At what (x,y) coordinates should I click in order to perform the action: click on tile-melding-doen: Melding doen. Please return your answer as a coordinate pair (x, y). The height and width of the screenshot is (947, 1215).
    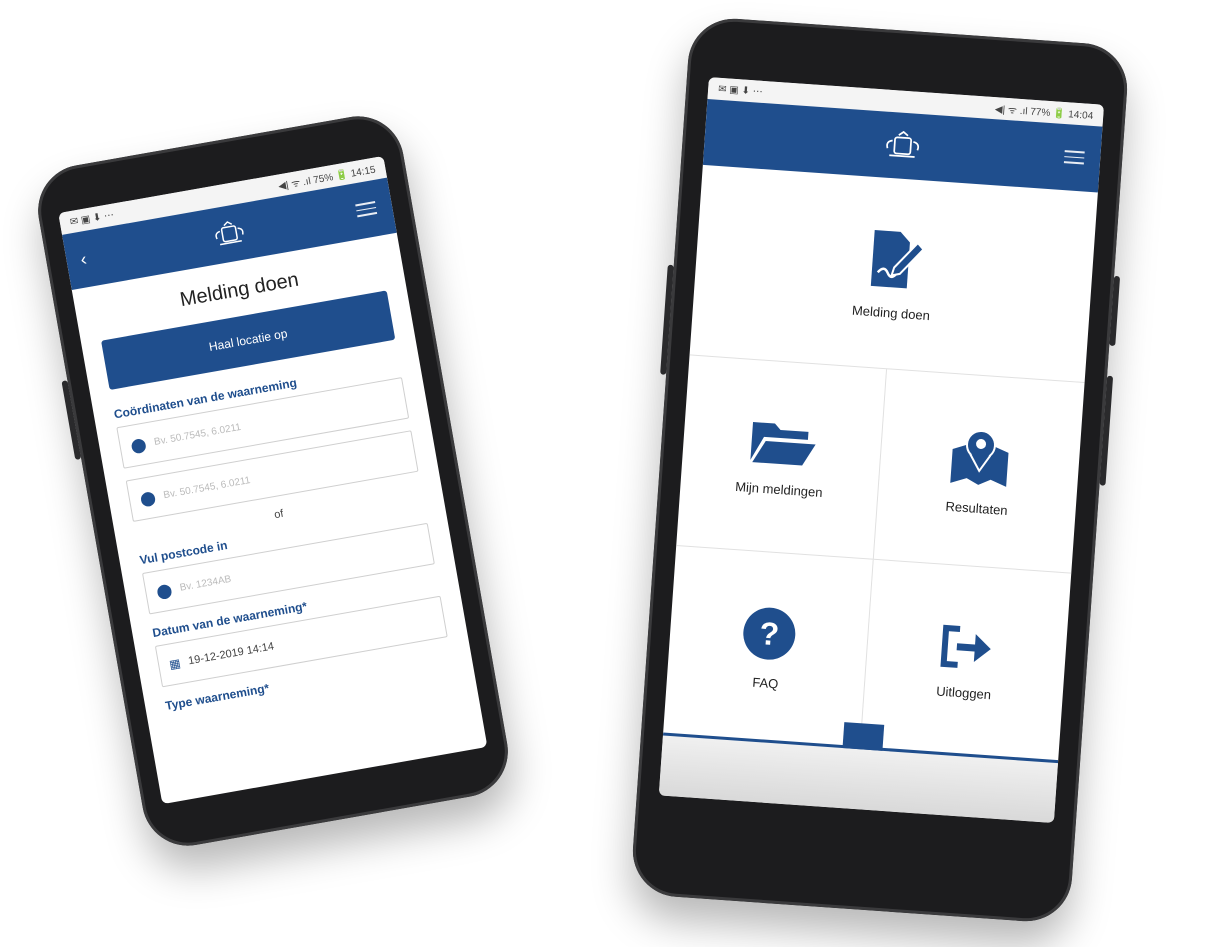
    Looking at the image, I should click on (893, 274).